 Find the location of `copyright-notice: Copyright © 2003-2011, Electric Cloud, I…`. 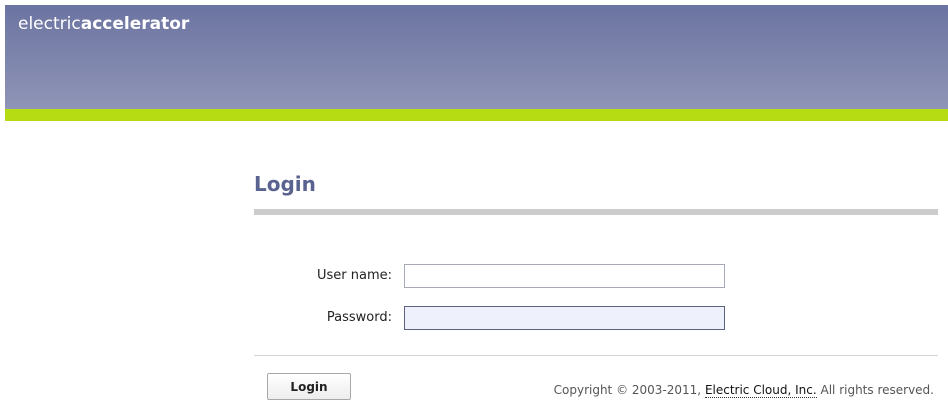

copyright-notice: Copyright © 2003-2011, Electric Cloud, I… is located at coordinates (744, 390).